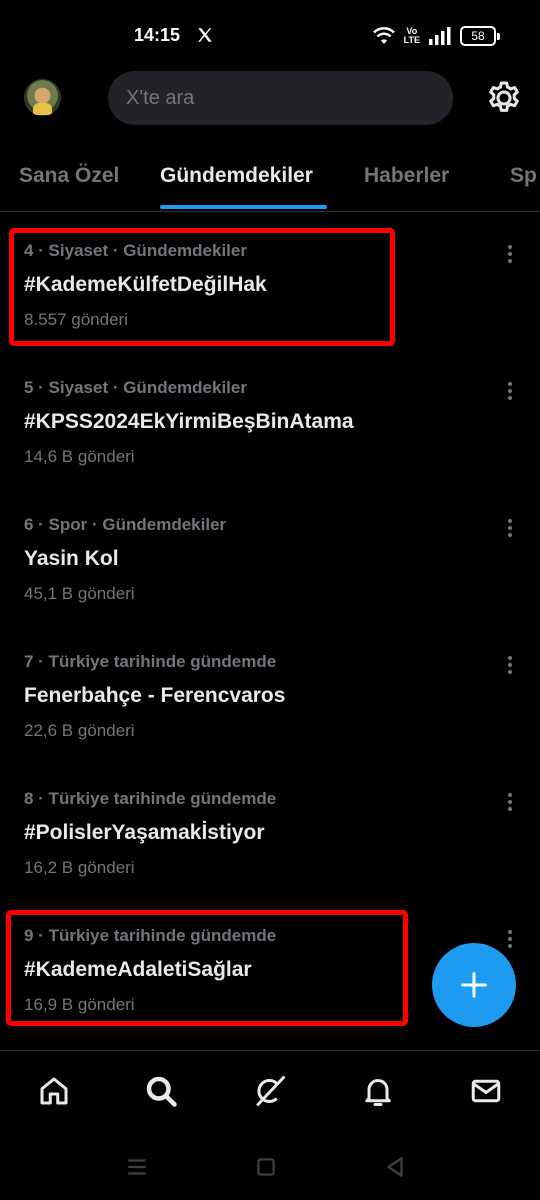 Image resolution: width=540 pixels, height=1200 pixels. I want to click on nav-home, so click(54, 1091).